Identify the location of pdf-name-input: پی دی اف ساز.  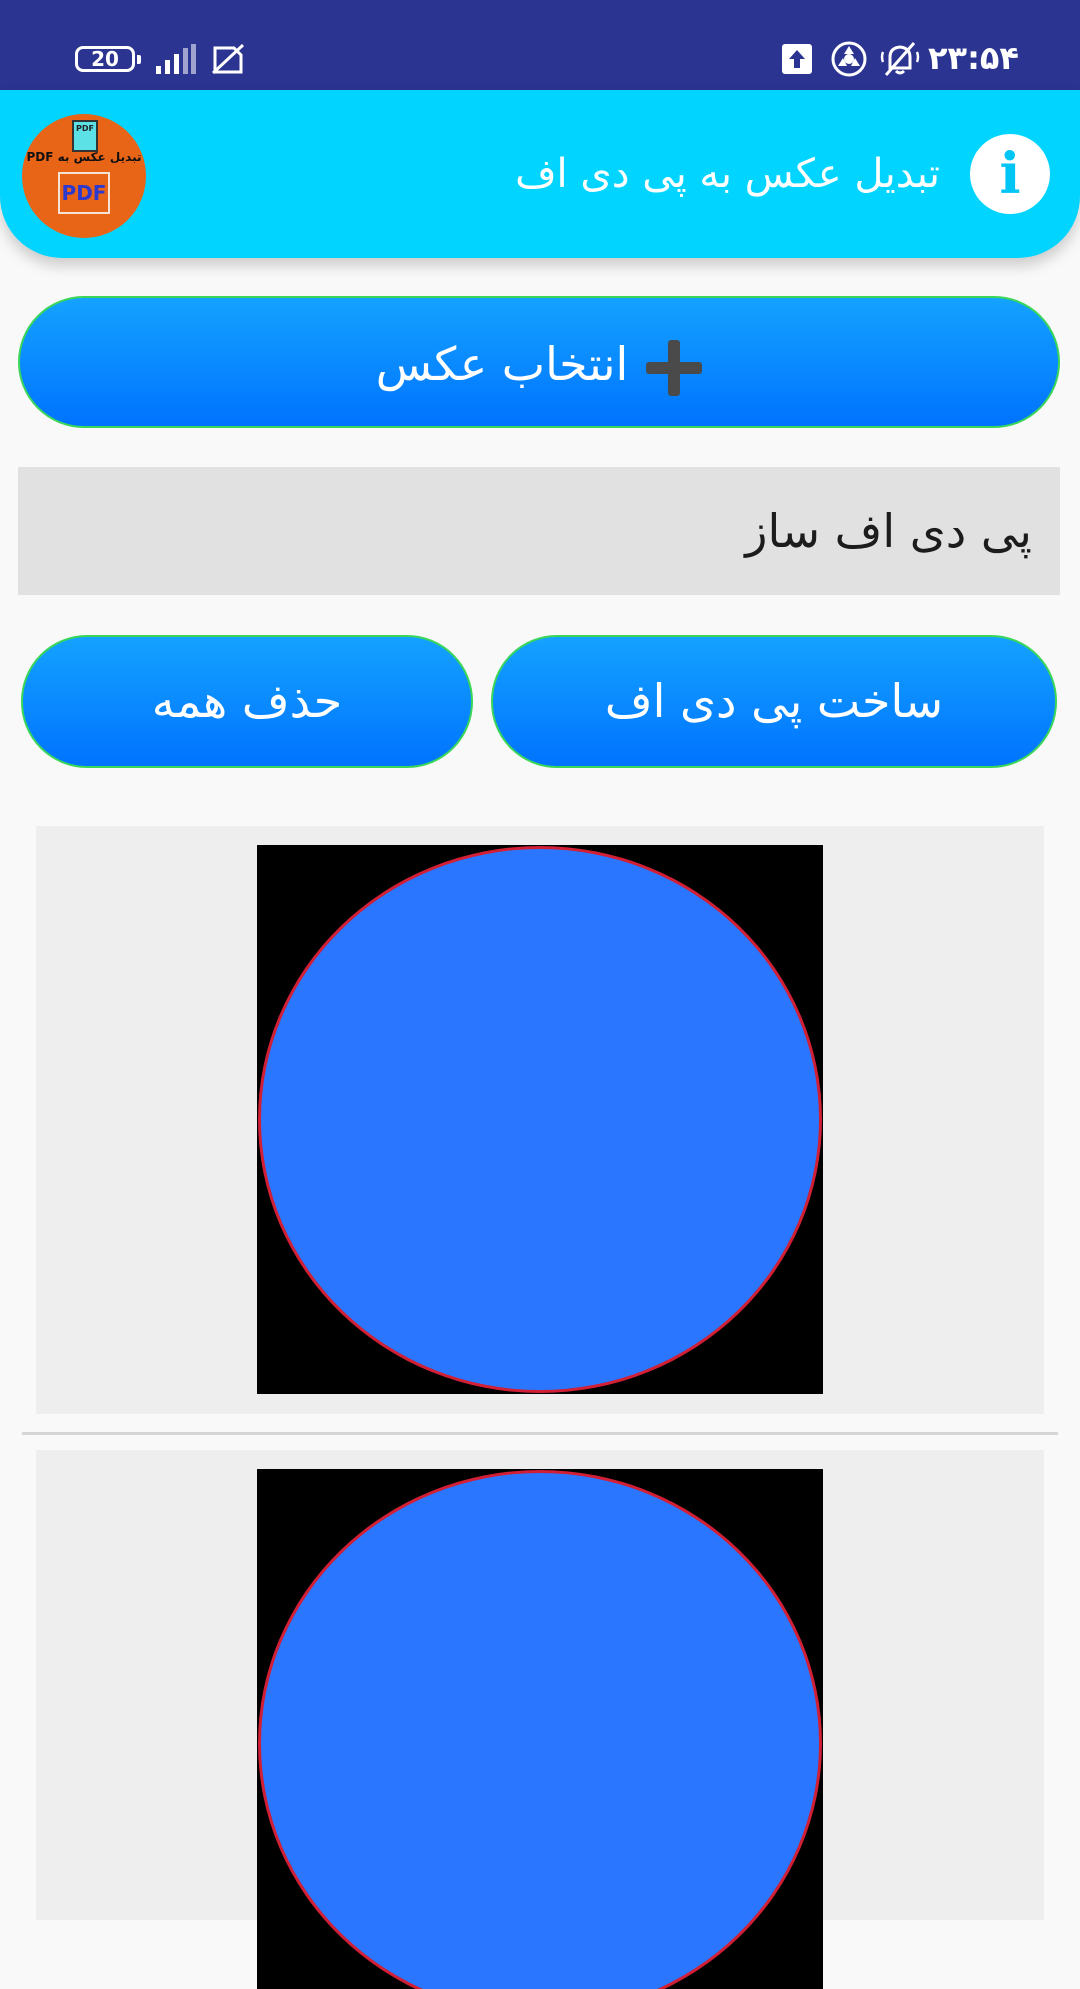
(539, 531).